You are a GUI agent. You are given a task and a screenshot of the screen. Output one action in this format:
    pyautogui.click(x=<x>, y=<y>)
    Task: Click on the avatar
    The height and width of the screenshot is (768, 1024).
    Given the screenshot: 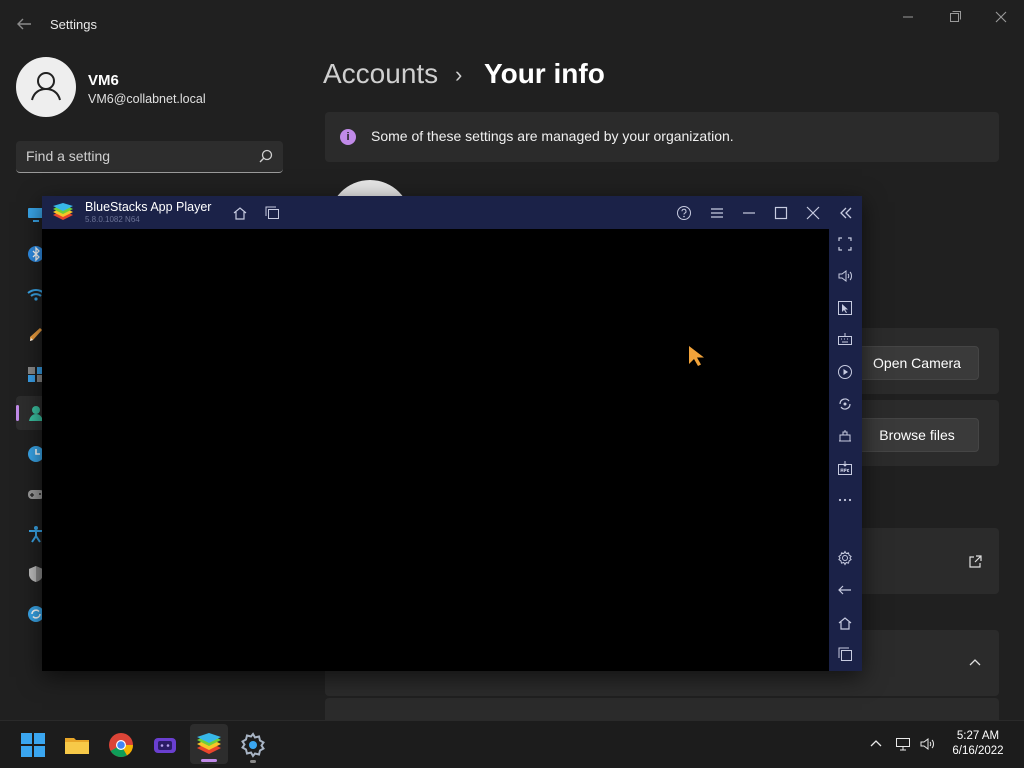 What is the action you would take?
    pyautogui.click(x=46, y=87)
    